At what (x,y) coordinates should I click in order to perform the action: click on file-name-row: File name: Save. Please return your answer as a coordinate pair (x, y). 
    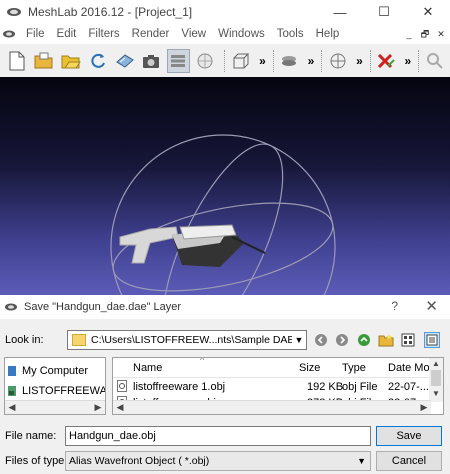
    Looking at the image, I should click on (225, 436).